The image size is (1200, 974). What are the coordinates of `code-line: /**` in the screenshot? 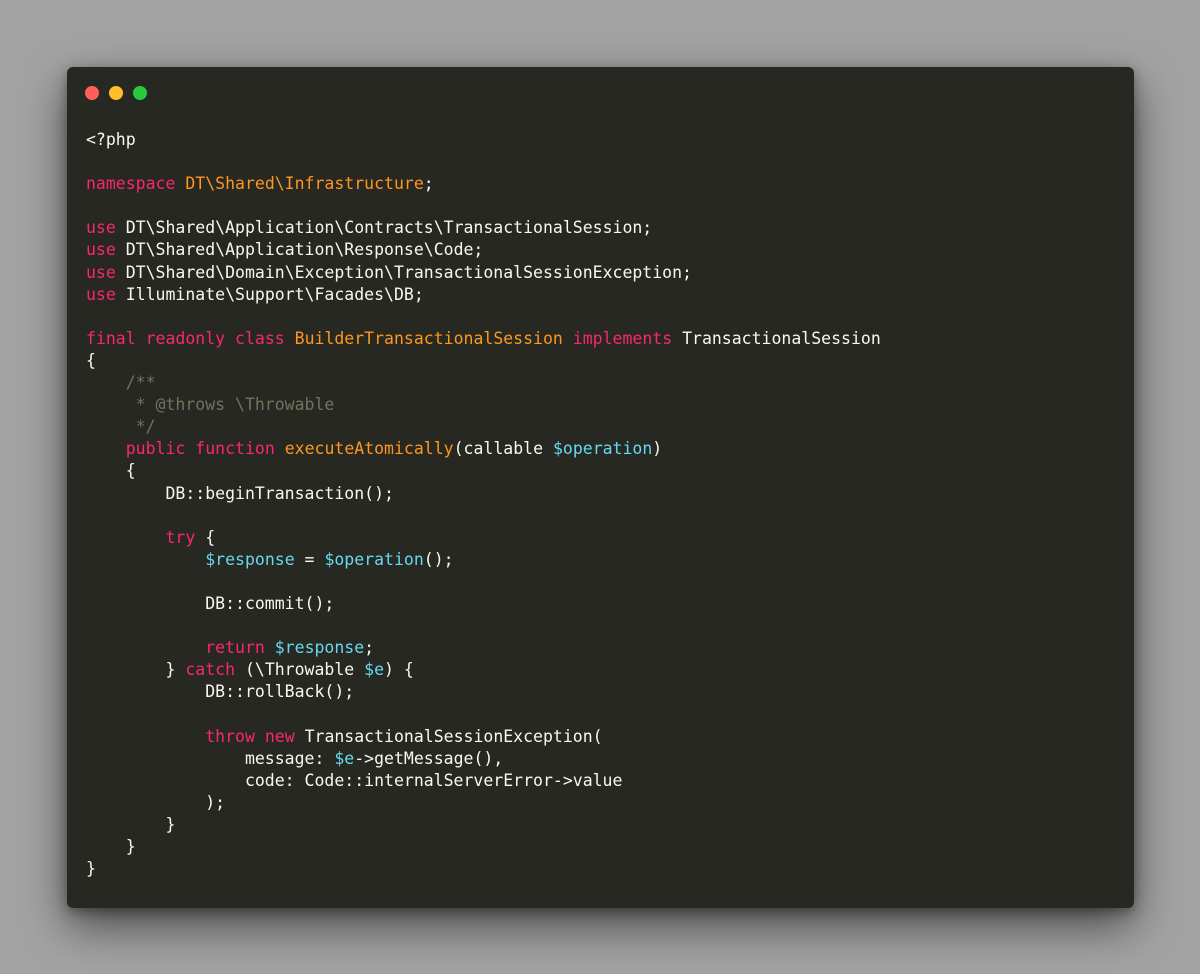 It's located at (483, 383).